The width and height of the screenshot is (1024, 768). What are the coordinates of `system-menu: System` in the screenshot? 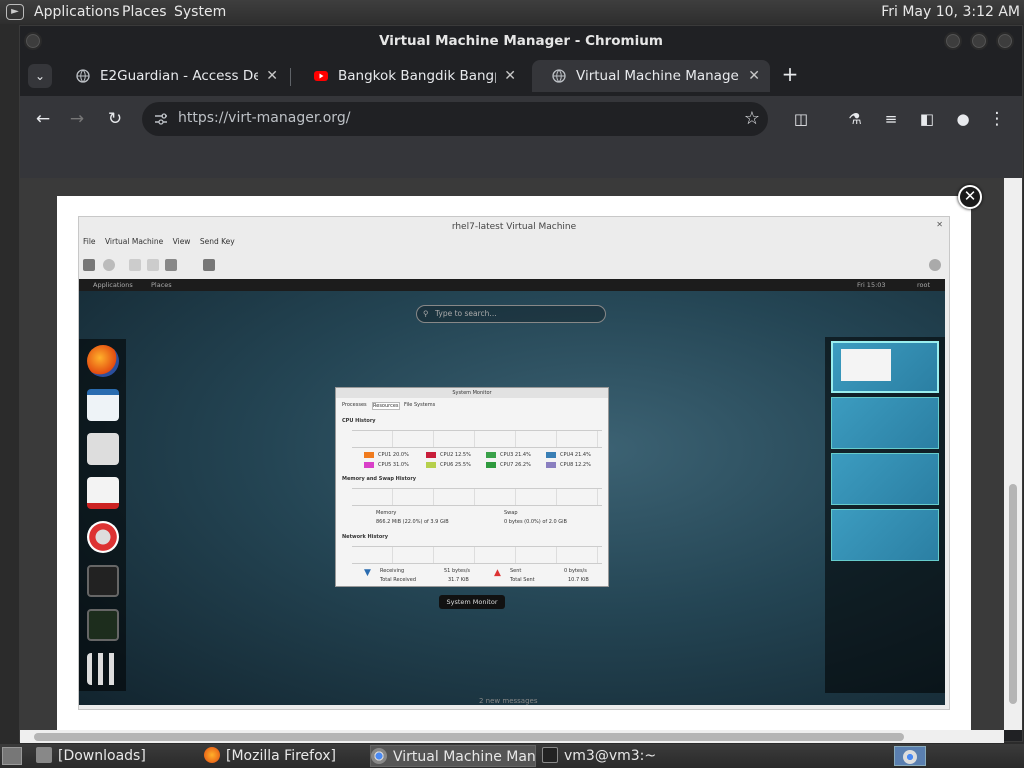 It's located at (200, 12).